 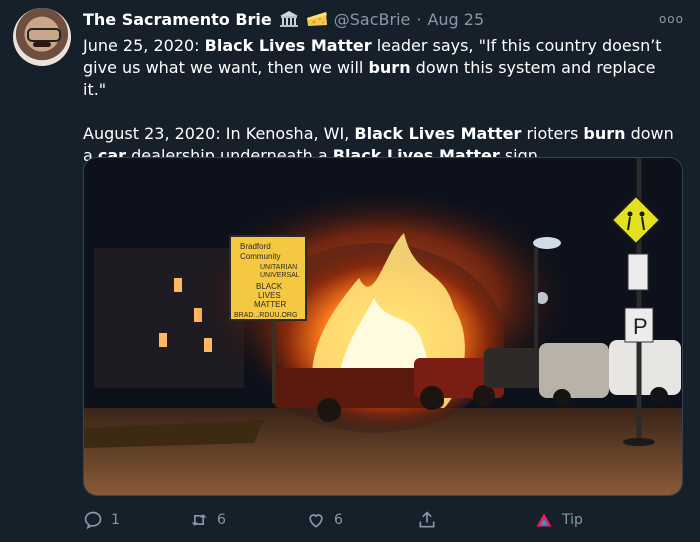 I want to click on heart-icon, so click(x=316, y=521).